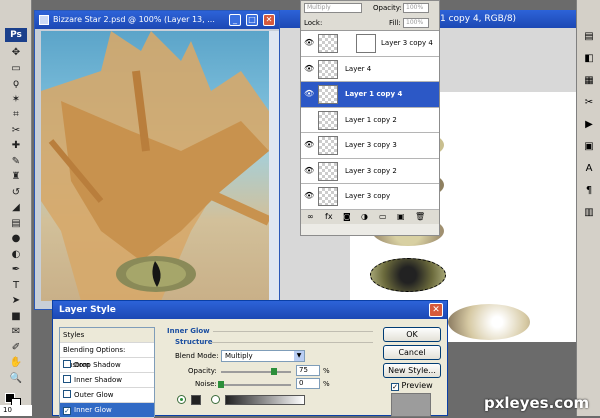 Image resolution: width=600 pixels, height=418 pixels. I want to click on layer-row: 👁 Layer 3 copy 4, so click(370, 44).